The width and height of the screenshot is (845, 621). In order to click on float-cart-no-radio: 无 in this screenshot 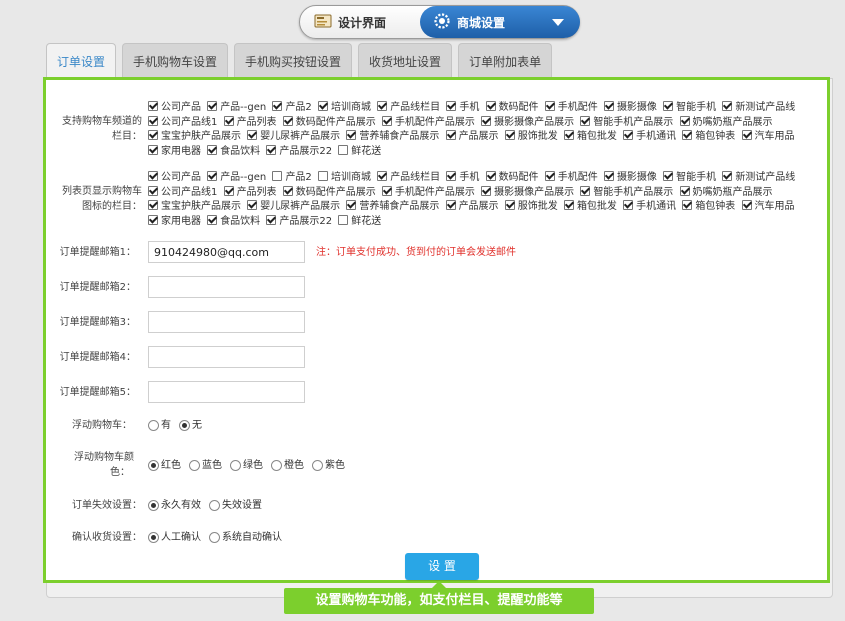, I will do `click(190, 425)`.